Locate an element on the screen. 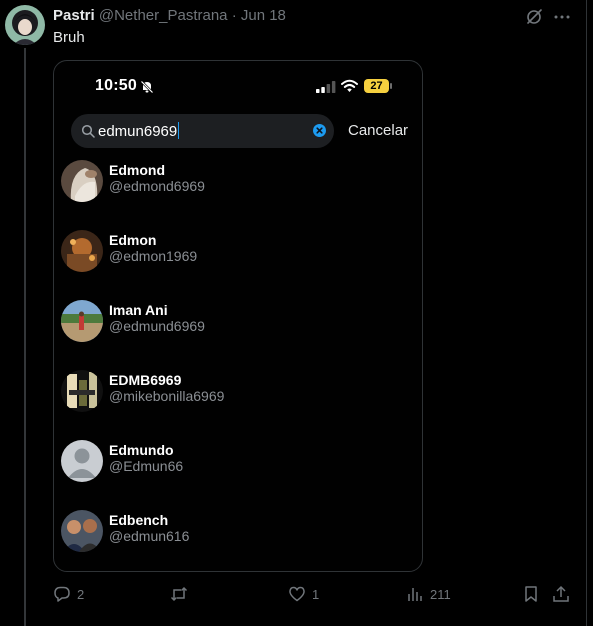 The width and height of the screenshot is (593, 626). views-icon is located at coordinates (415, 594).